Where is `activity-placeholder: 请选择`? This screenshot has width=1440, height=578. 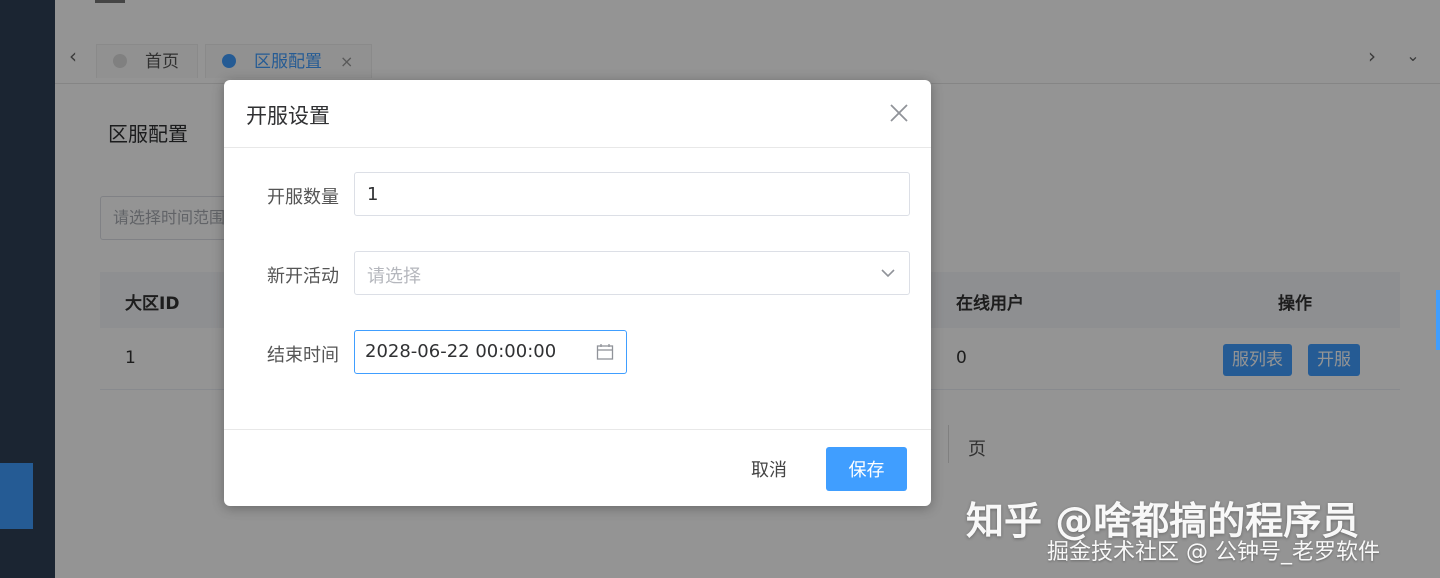
activity-placeholder: 请选择 is located at coordinates (394, 276).